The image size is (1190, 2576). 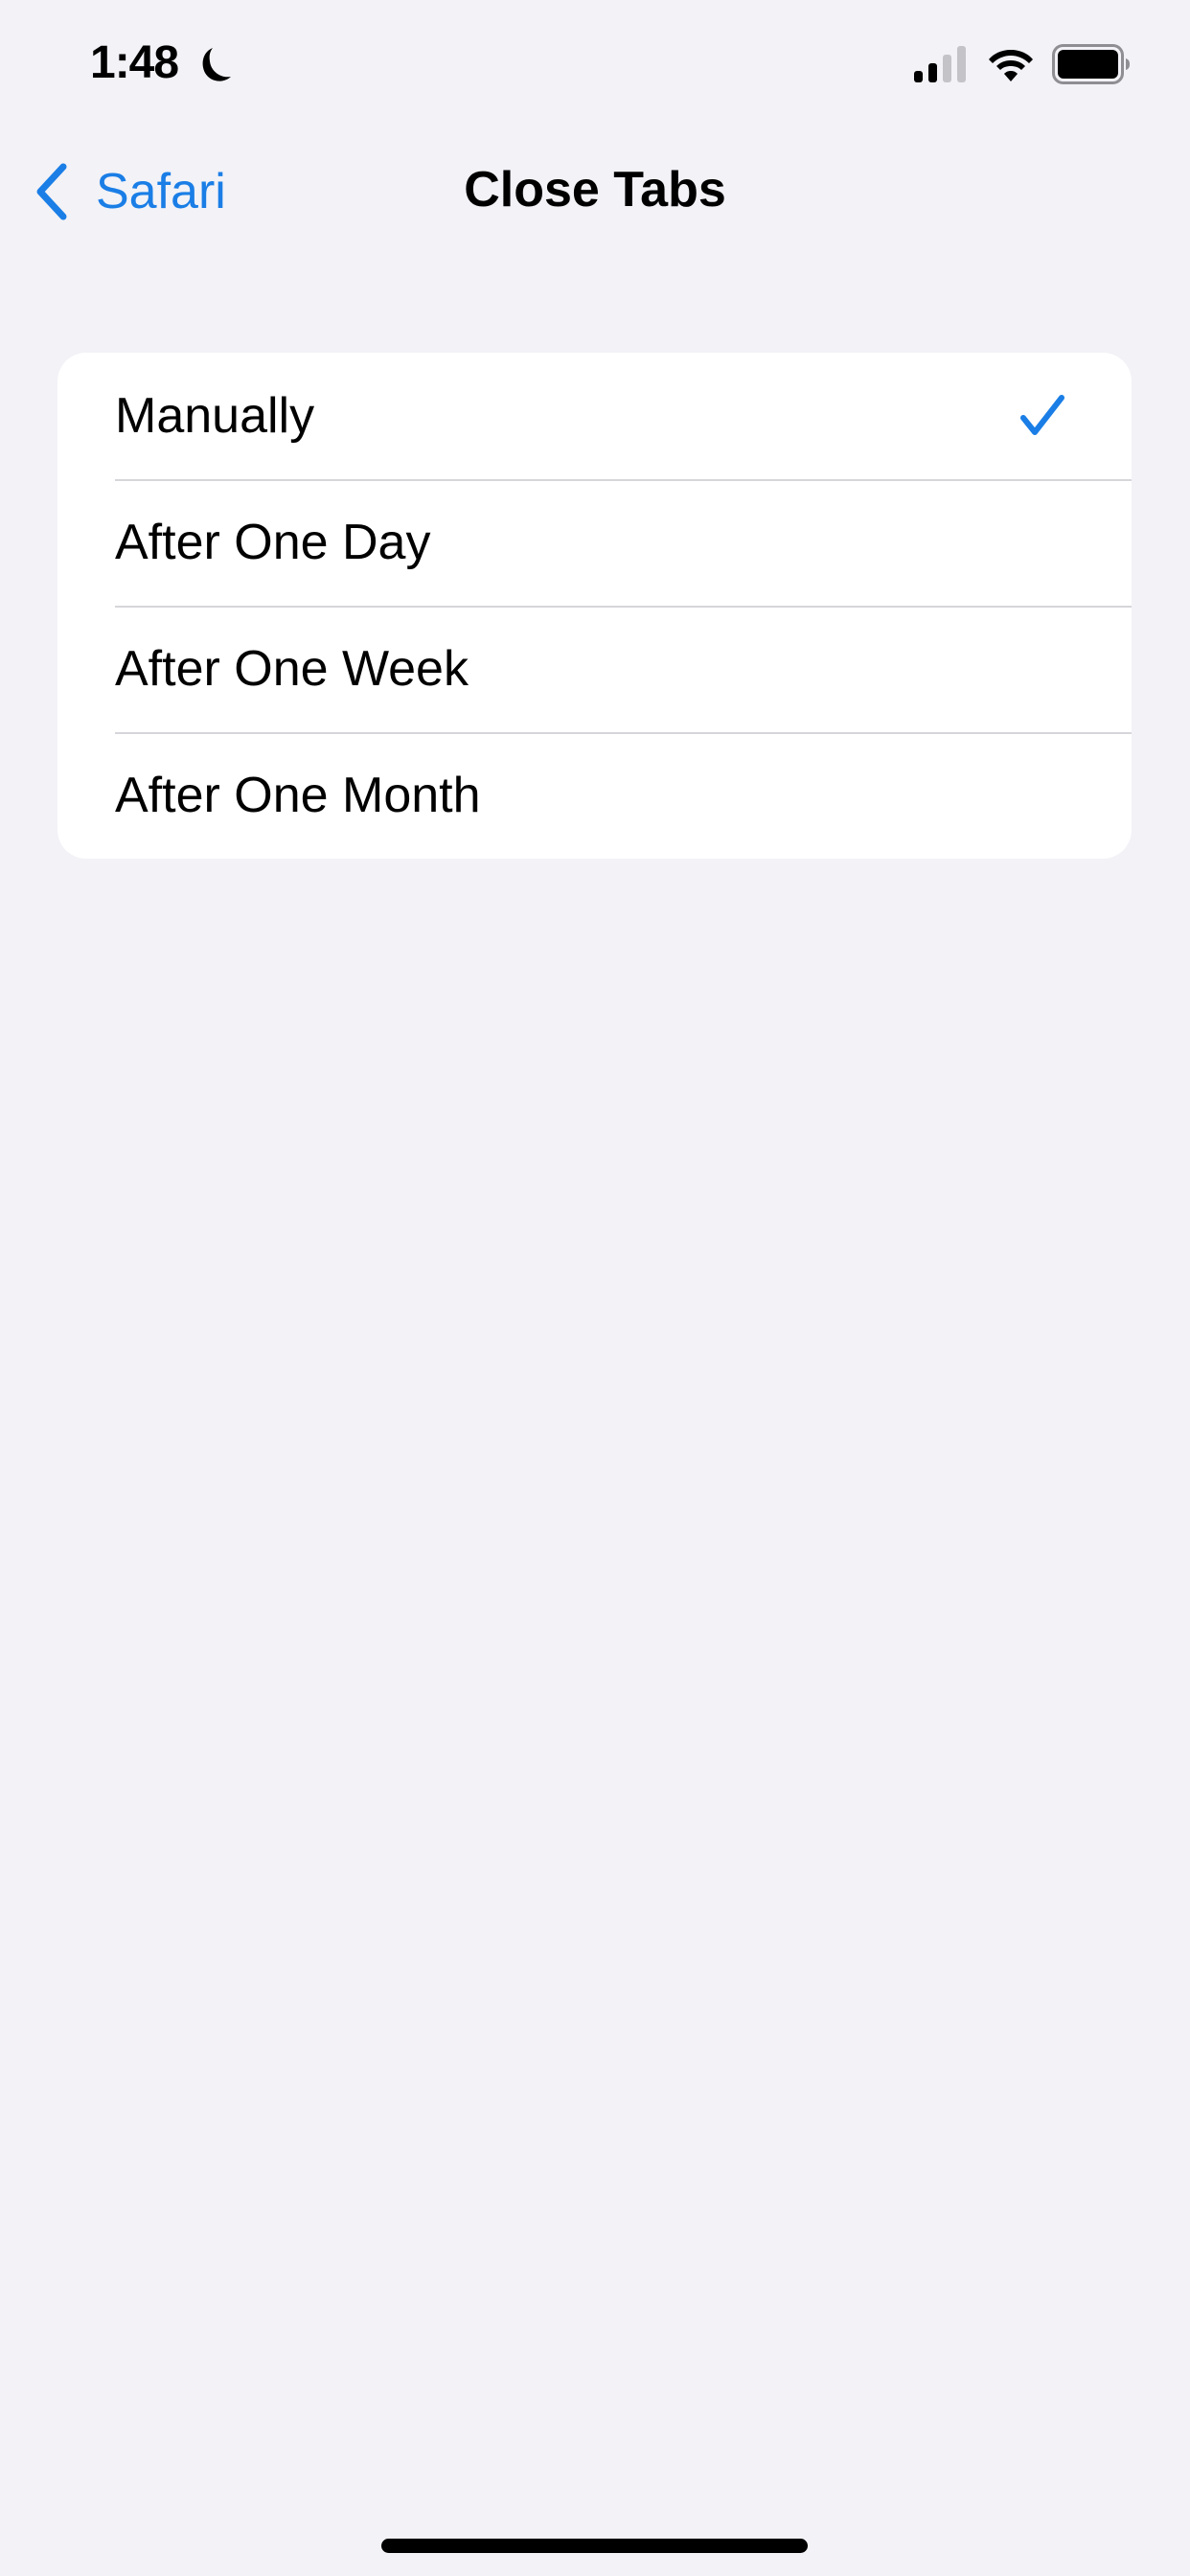 What do you see at coordinates (595, 67) in the screenshot?
I see `status-bar: 1:48` at bounding box center [595, 67].